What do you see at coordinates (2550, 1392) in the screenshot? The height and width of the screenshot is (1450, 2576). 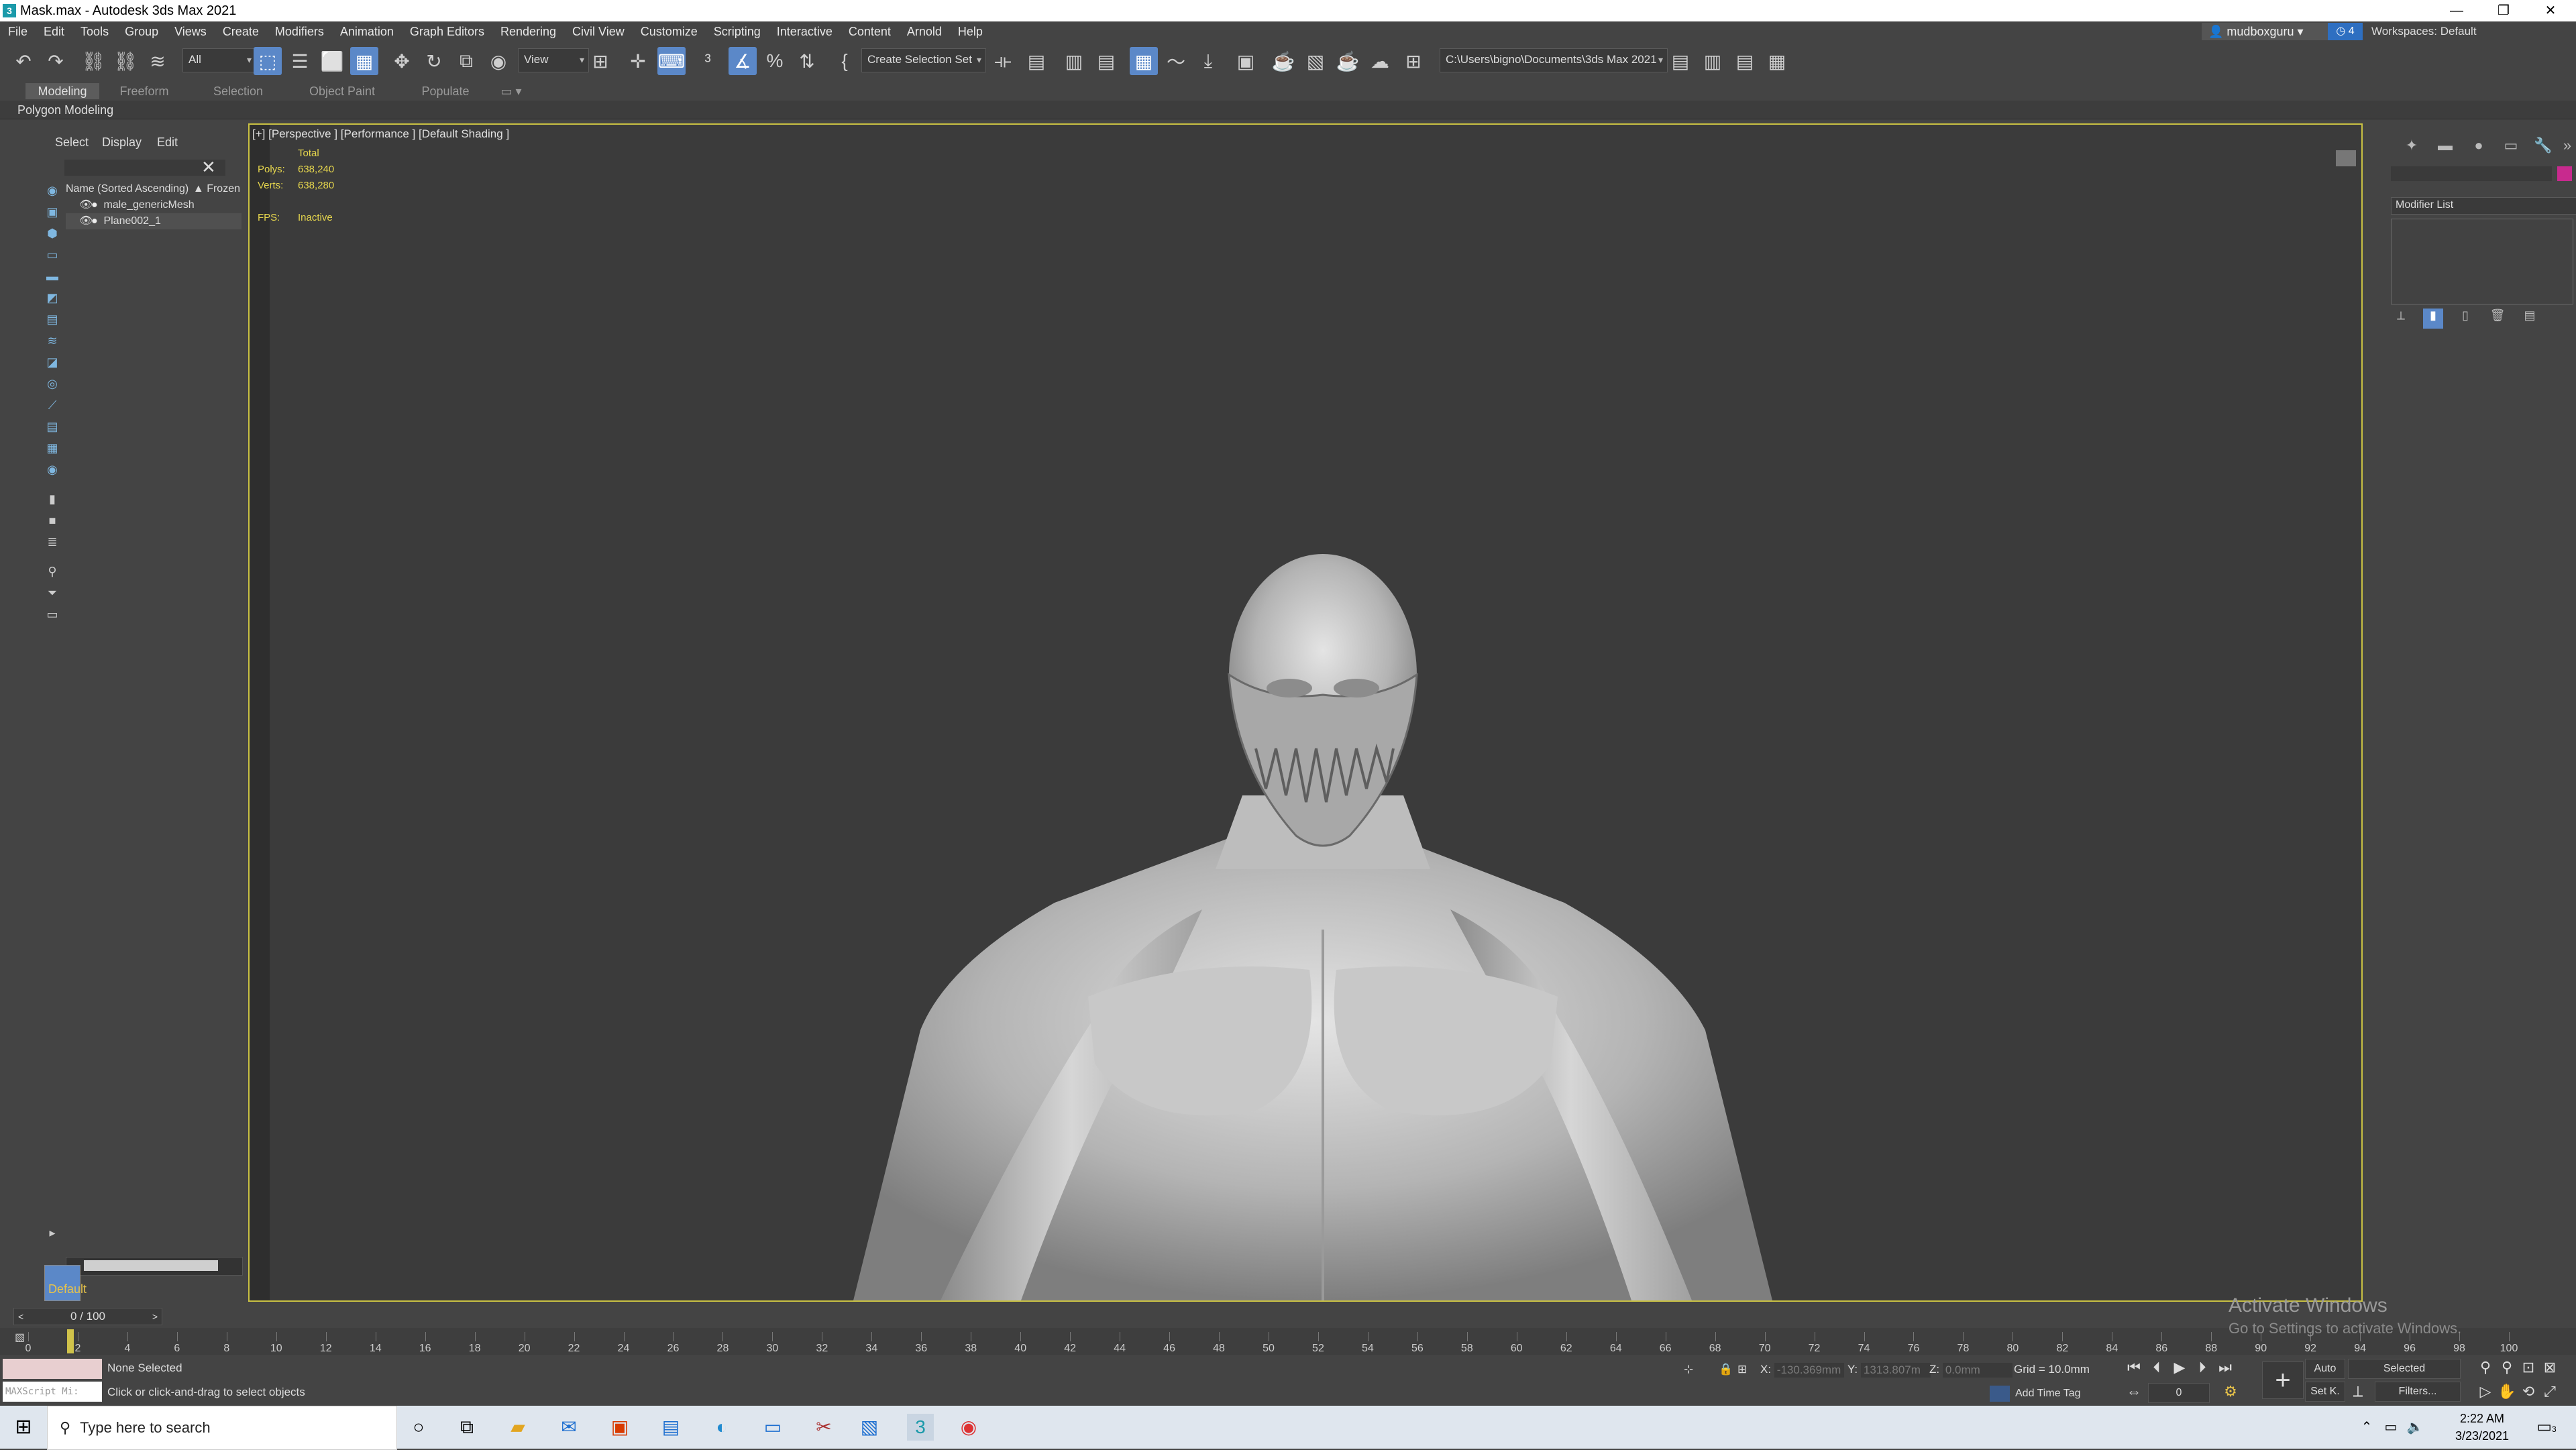 I see `maximize-viewport-icon: ⤢` at bounding box center [2550, 1392].